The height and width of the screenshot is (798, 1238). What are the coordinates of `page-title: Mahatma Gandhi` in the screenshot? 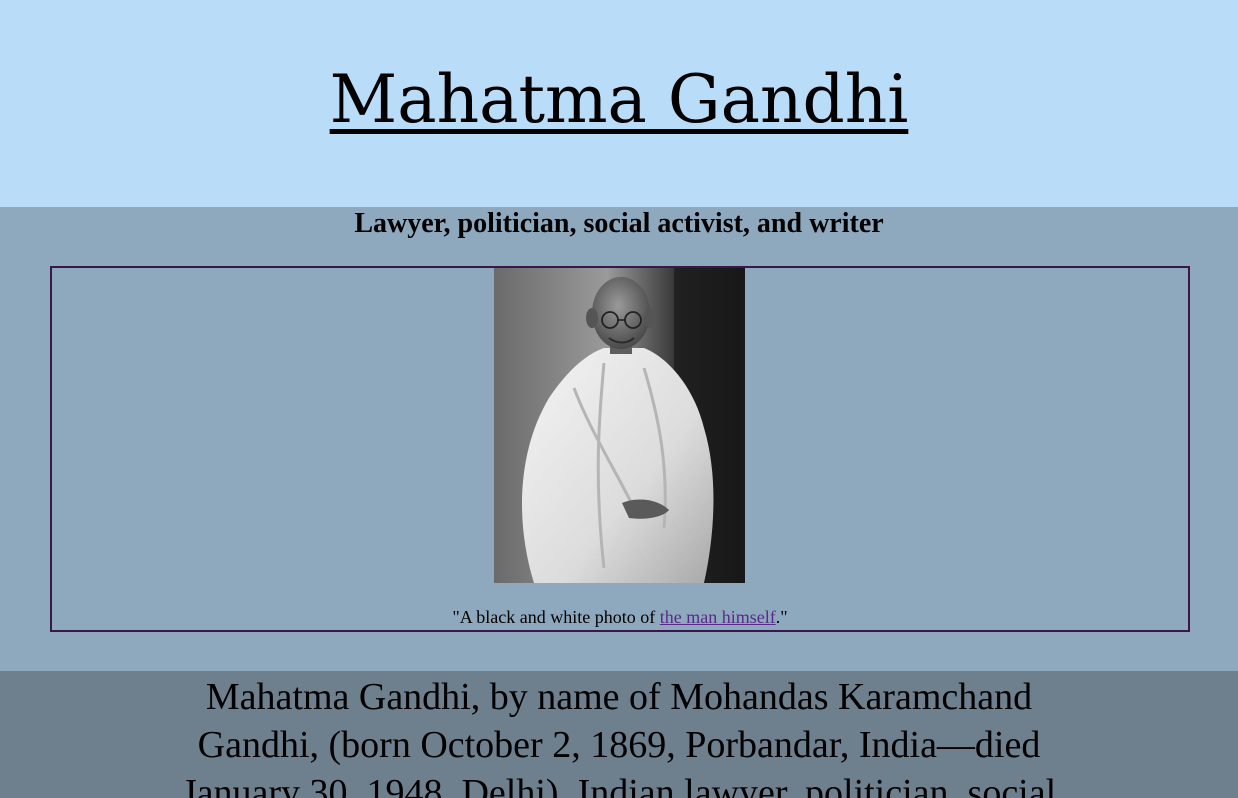 It's located at (619, 100).